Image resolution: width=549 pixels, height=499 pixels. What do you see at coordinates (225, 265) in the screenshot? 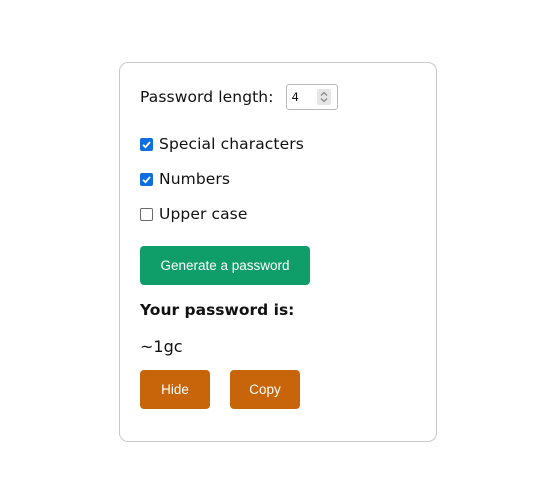
I see `generate-password-button: Generate a password` at bounding box center [225, 265].